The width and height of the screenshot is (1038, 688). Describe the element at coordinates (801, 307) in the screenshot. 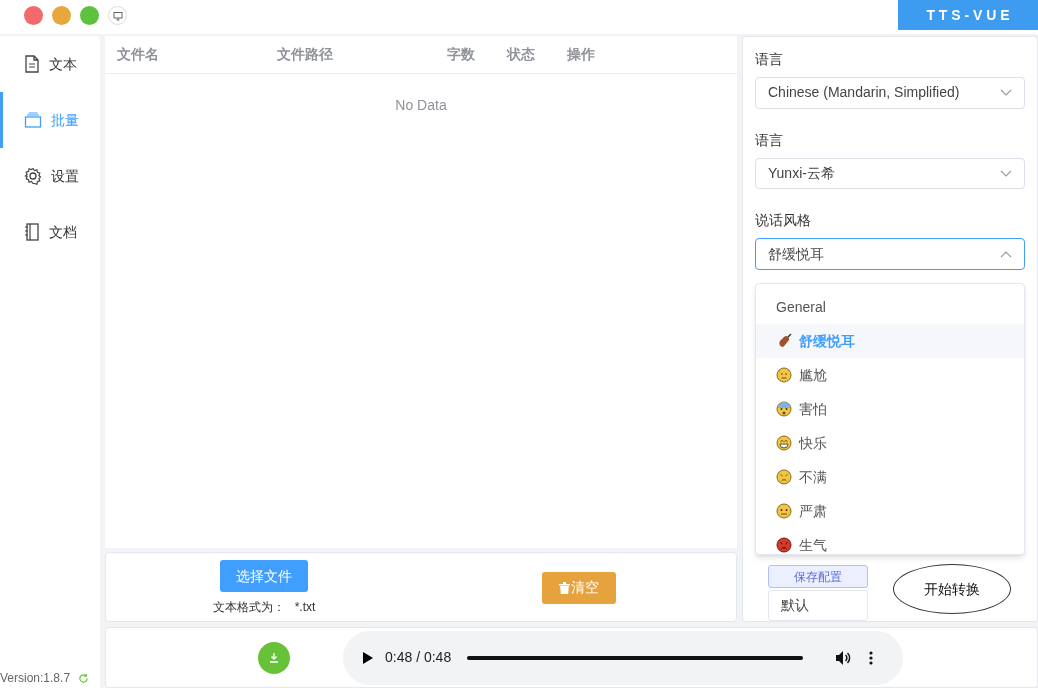

I see `group-label: General` at that location.